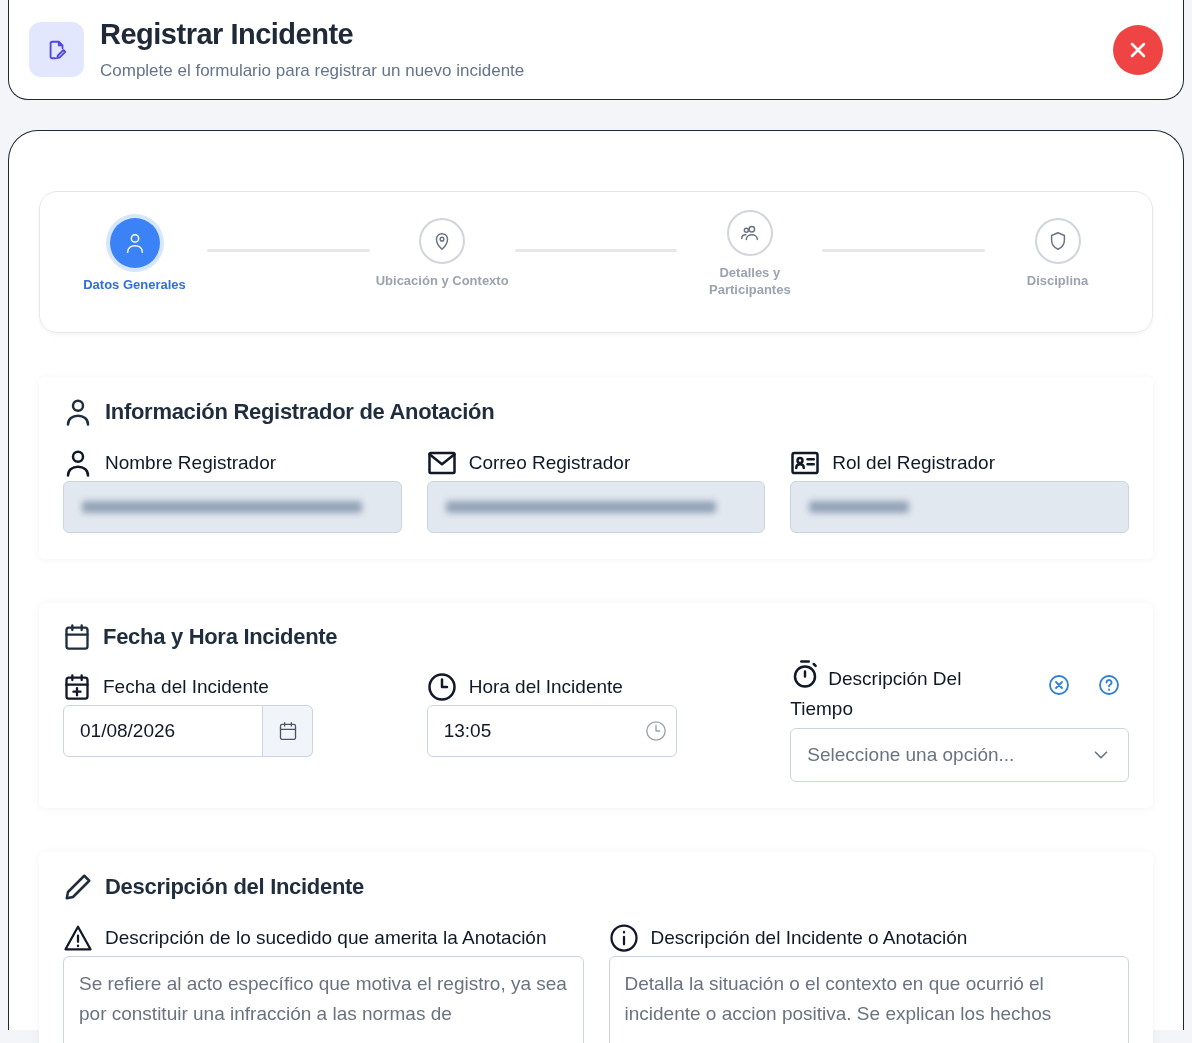  I want to click on help-button, so click(1109, 685).